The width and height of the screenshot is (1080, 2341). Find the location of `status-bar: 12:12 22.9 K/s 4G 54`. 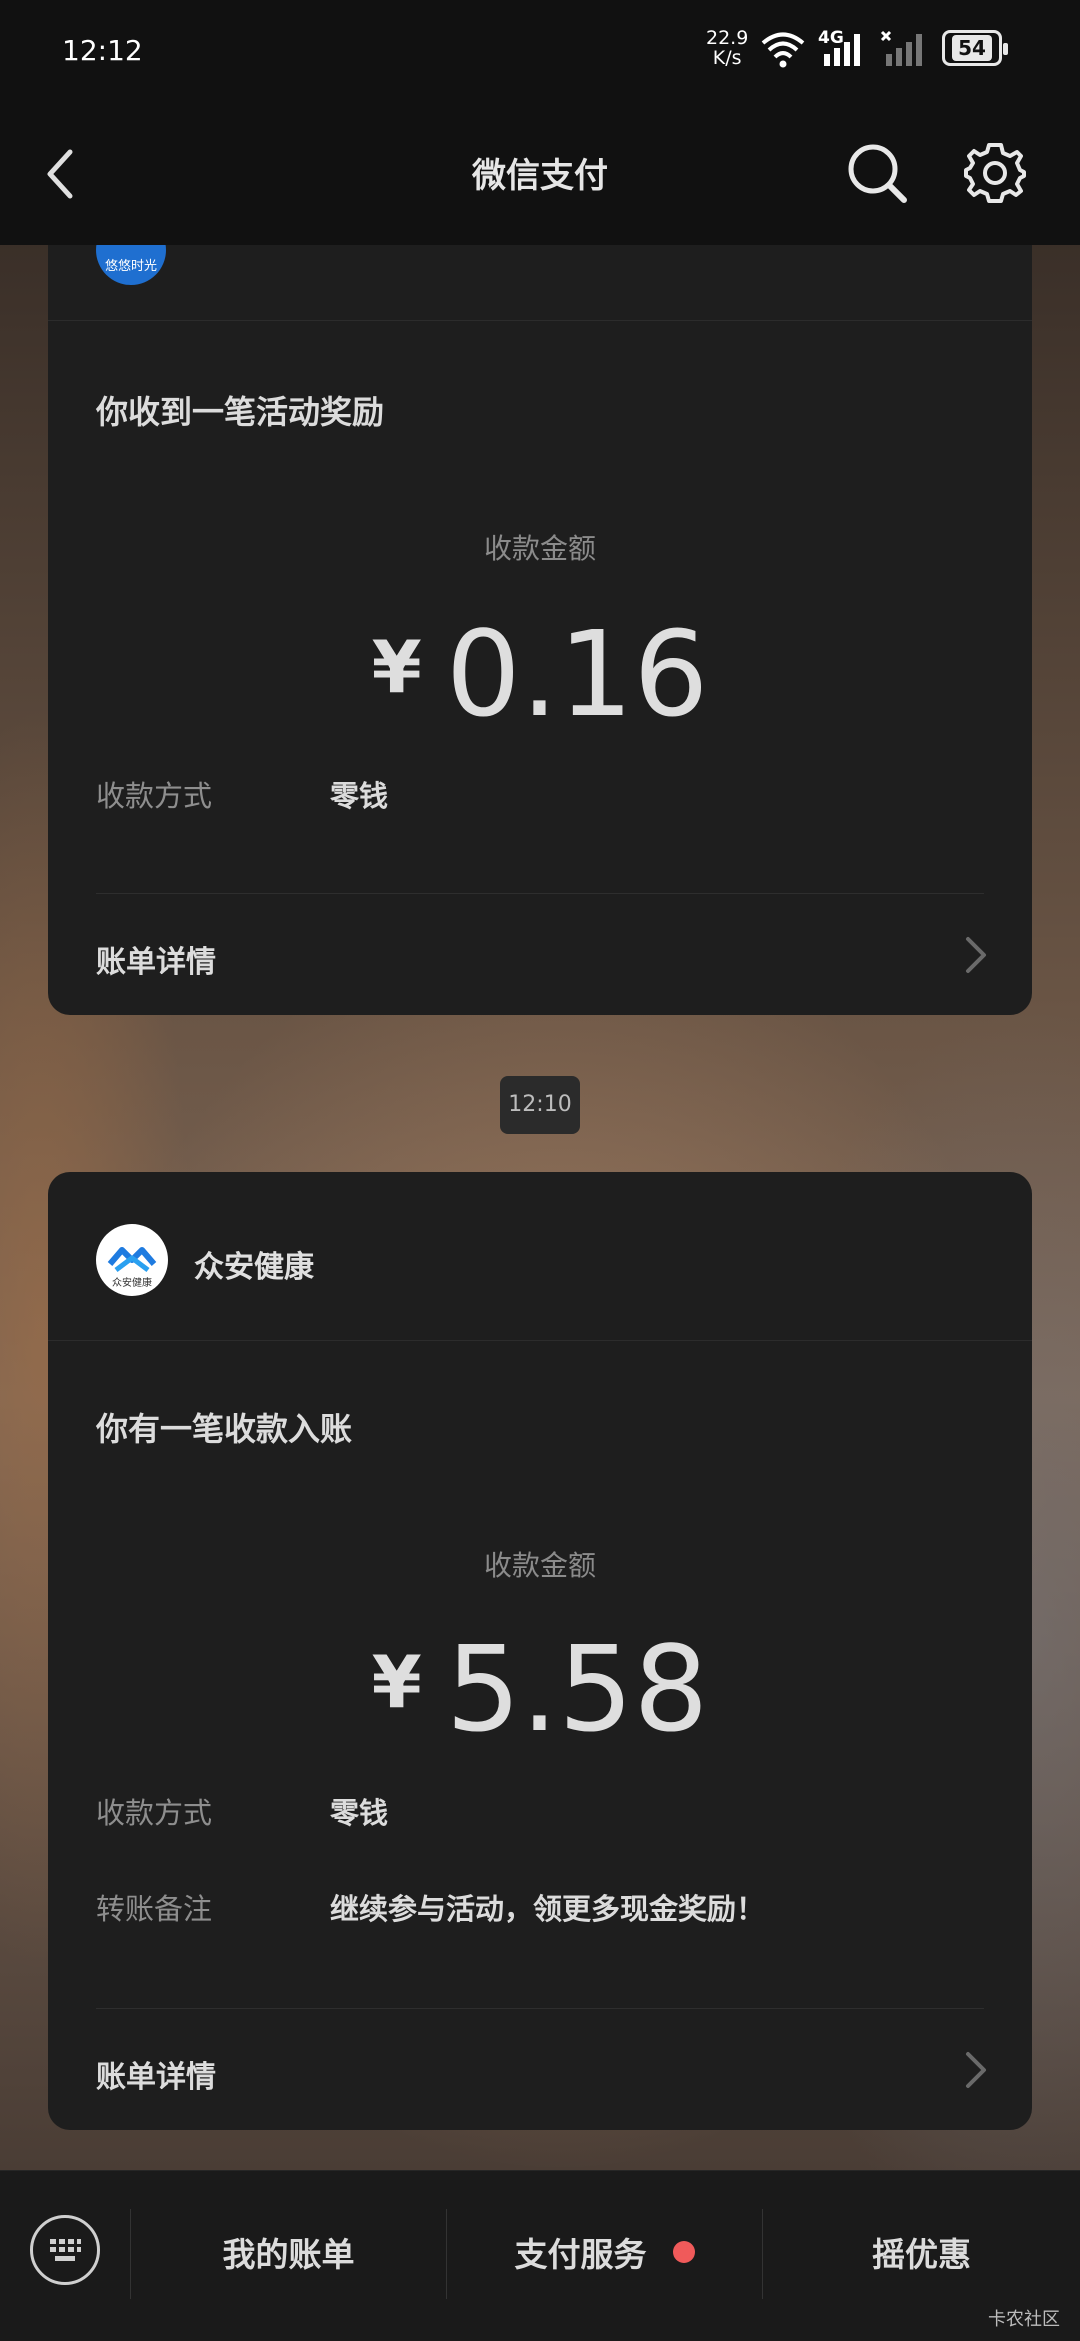

status-bar: 12:12 22.9 K/s 4G 54 is located at coordinates (540, 50).